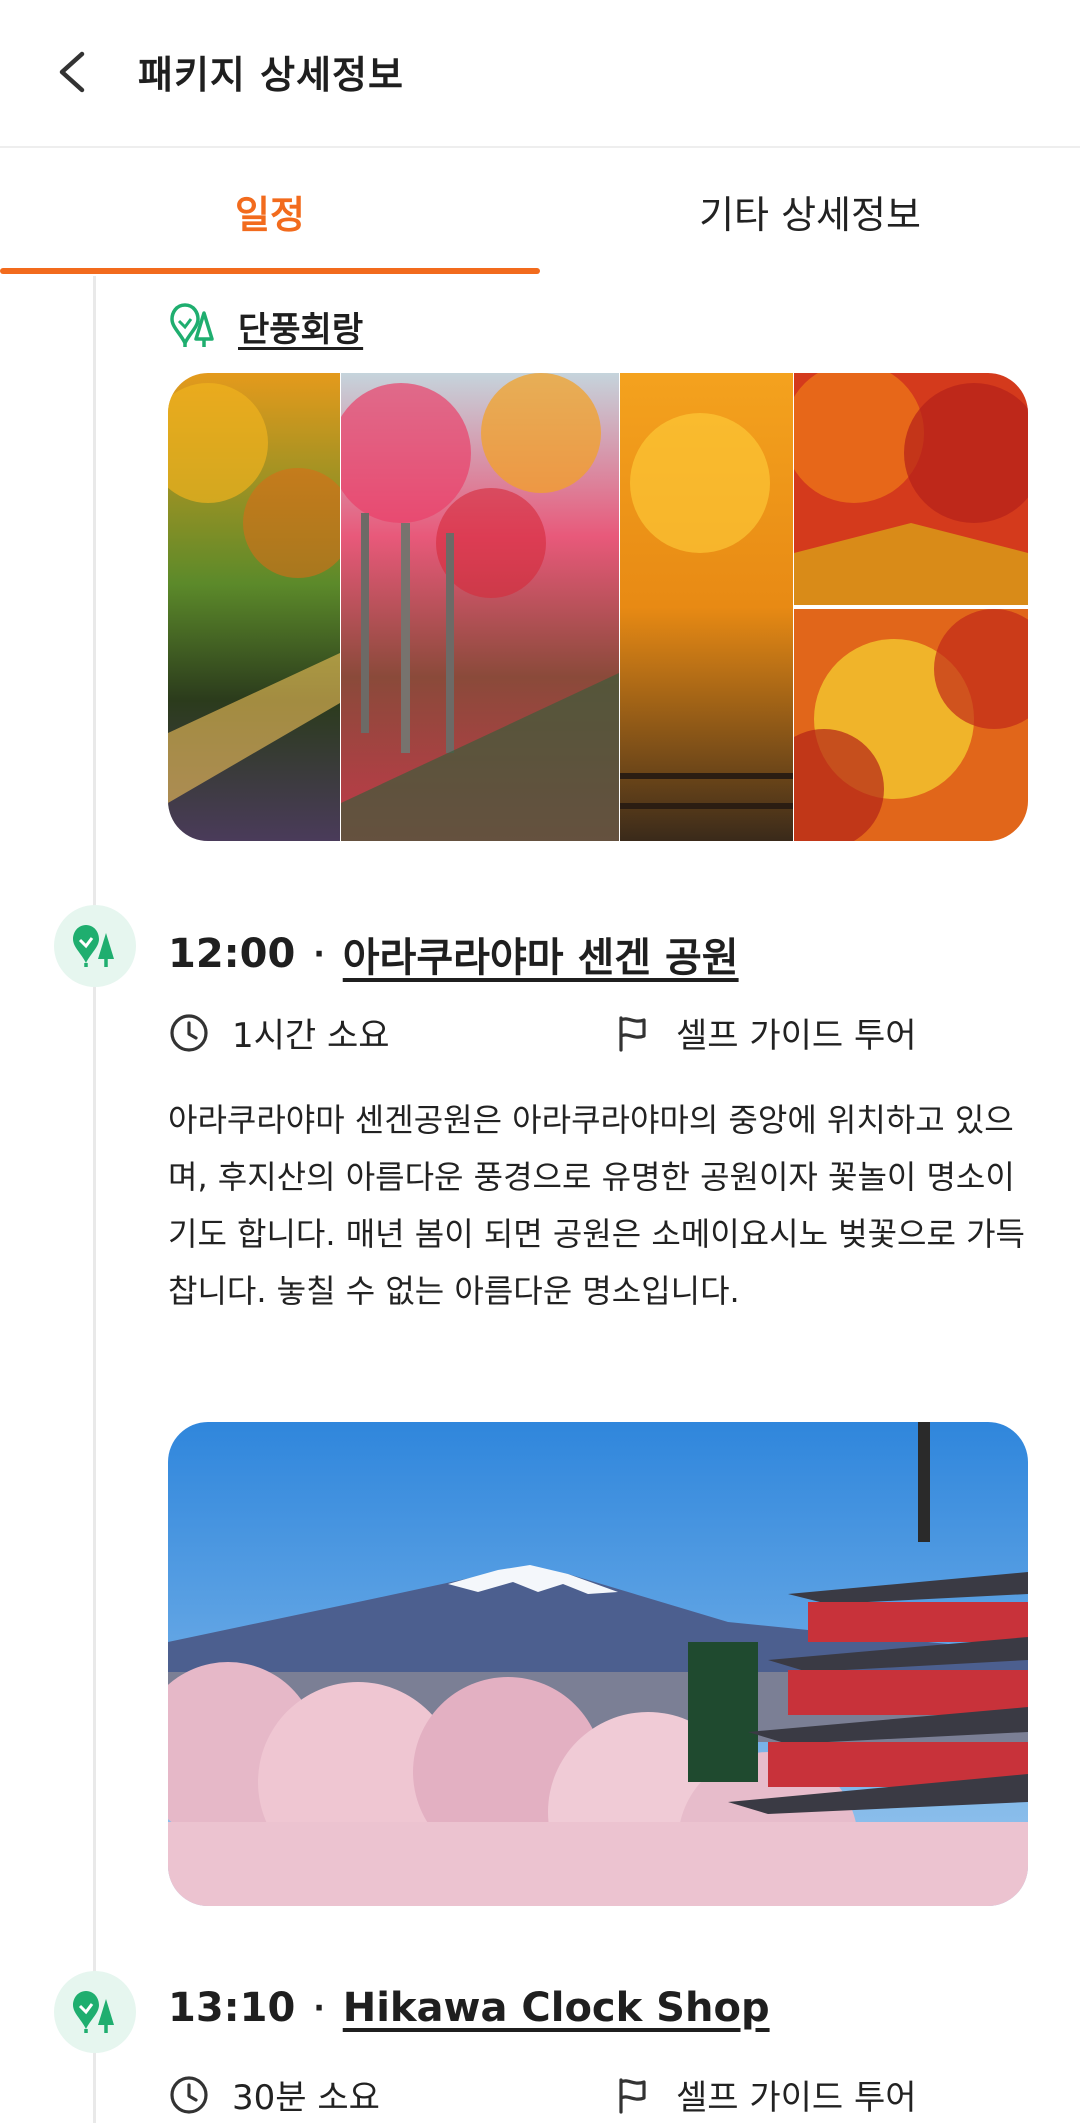 This screenshot has width=1080, height=2123. What do you see at coordinates (270, 211) in the screenshot?
I see `tab-itinerary: 일정` at bounding box center [270, 211].